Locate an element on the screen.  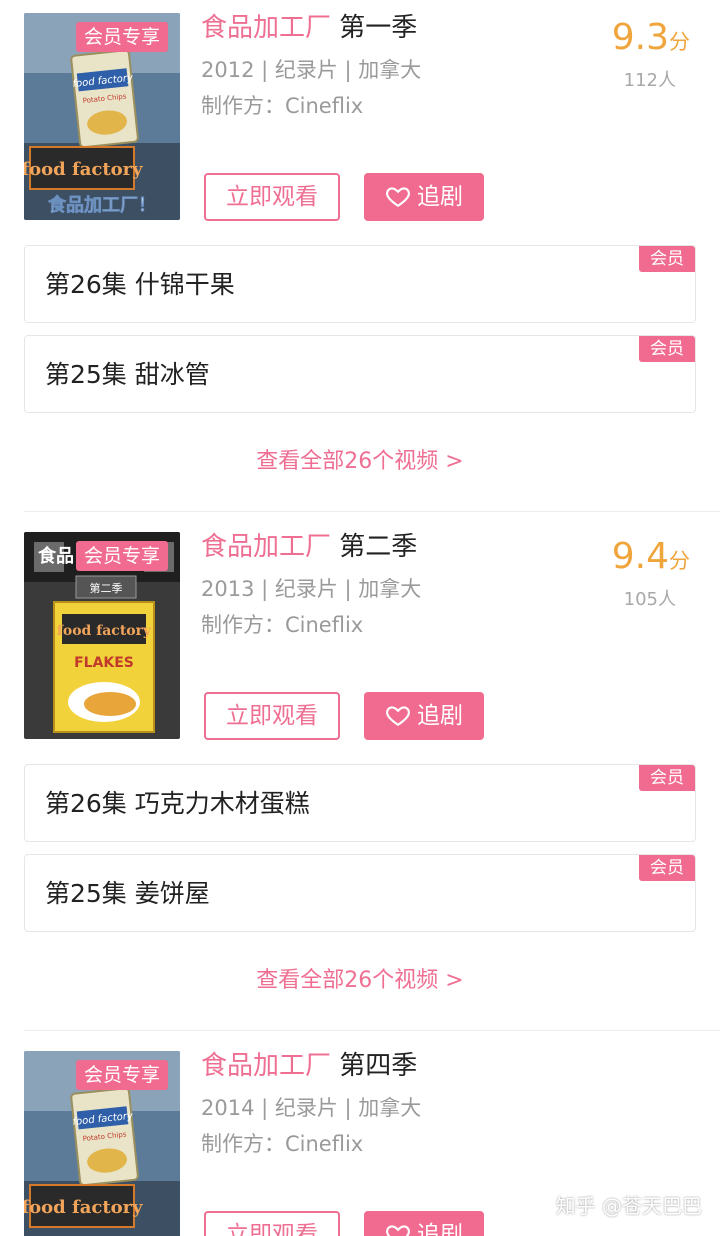
score-number: 9.3 is located at coordinates (640, 37).